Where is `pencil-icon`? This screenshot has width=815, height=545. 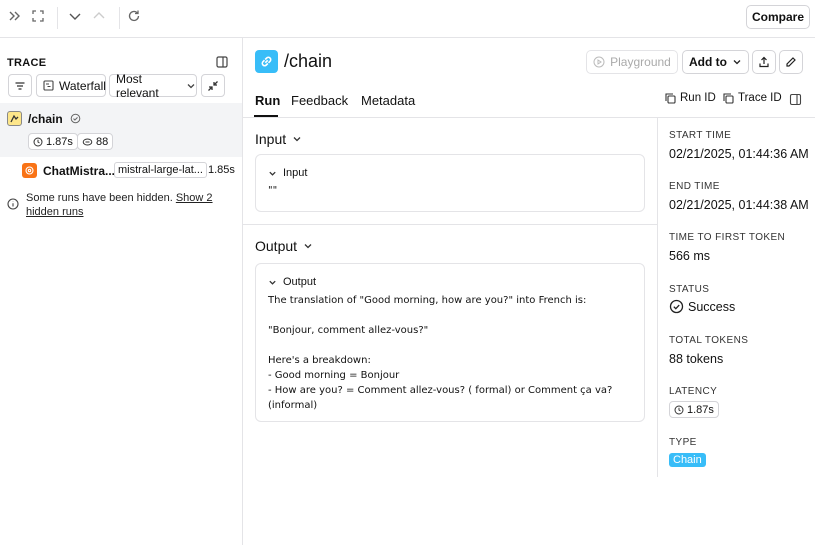 pencil-icon is located at coordinates (791, 62).